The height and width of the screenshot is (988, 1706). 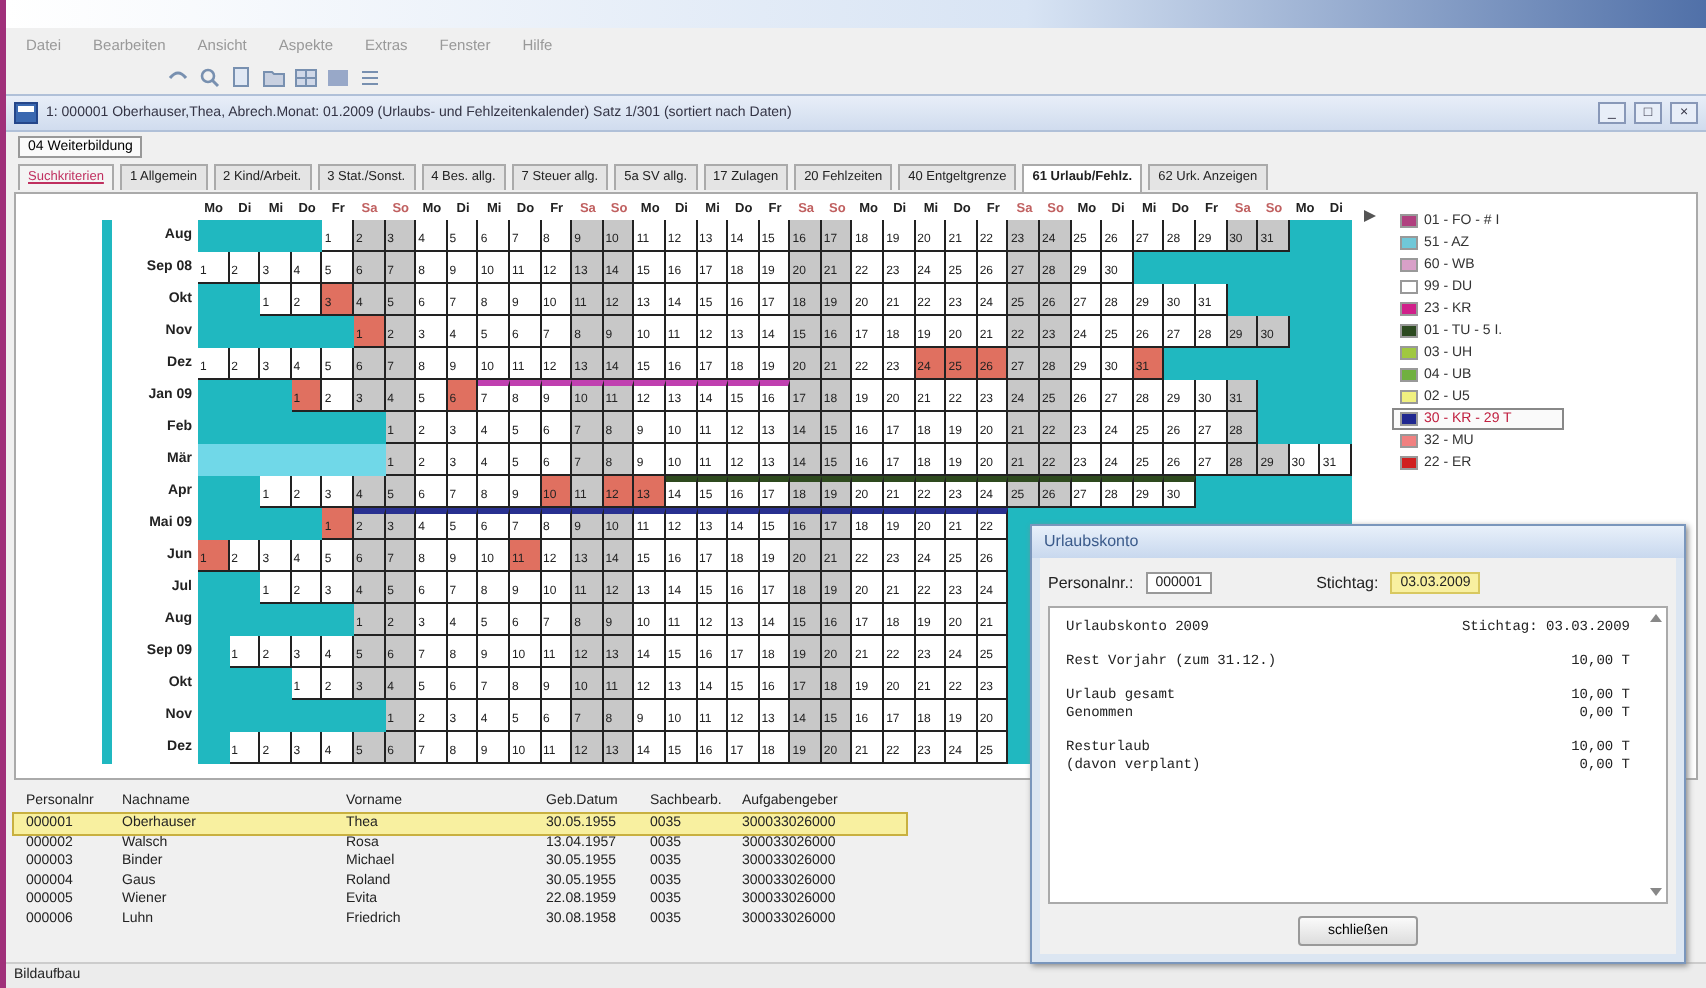 What do you see at coordinates (1347, 582) in the screenshot?
I see `field-label: Stichtag:` at bounding box center [1347, 582].